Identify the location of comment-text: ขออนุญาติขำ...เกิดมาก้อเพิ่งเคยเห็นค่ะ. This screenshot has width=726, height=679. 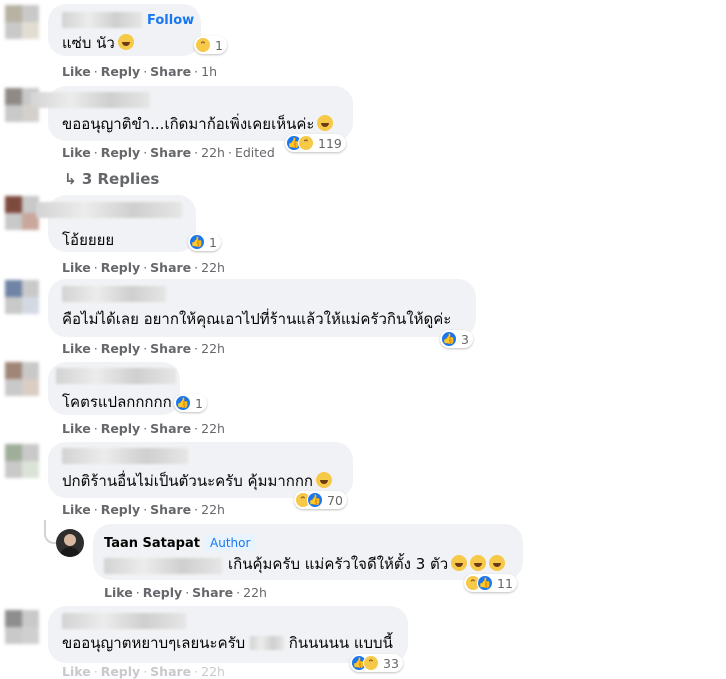
(198, 124).